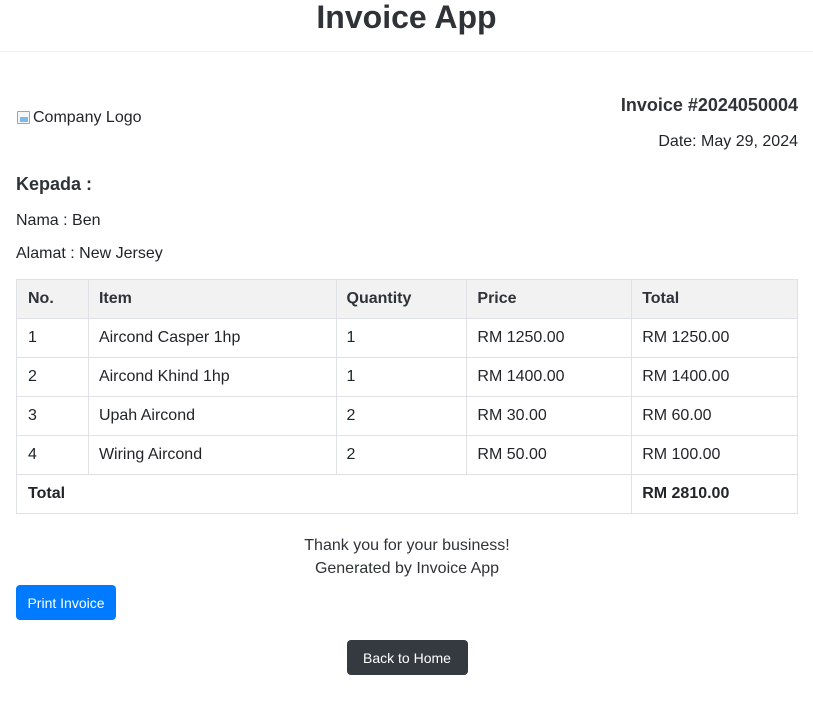  I want to click on cell-item: Aircond Khind 1hp, so click(212, 377).